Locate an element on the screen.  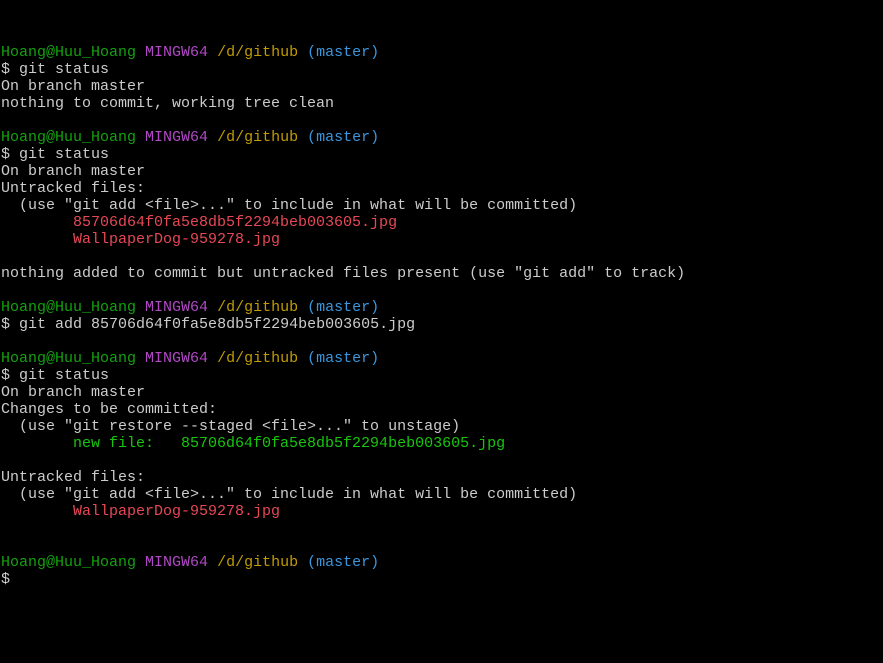
active-command-line: $ is located at coordinates (441, 579).